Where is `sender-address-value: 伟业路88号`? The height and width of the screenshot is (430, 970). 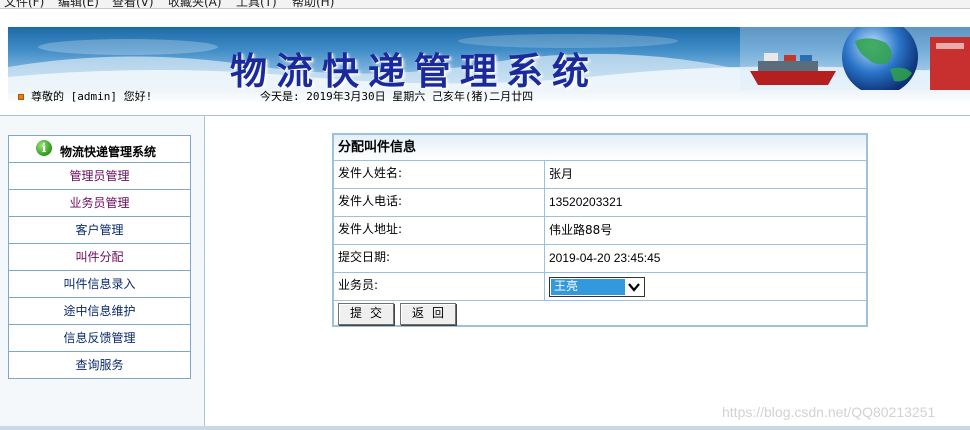
sender-address-value: 伟业路88号 is located at coordinates (581, 230).